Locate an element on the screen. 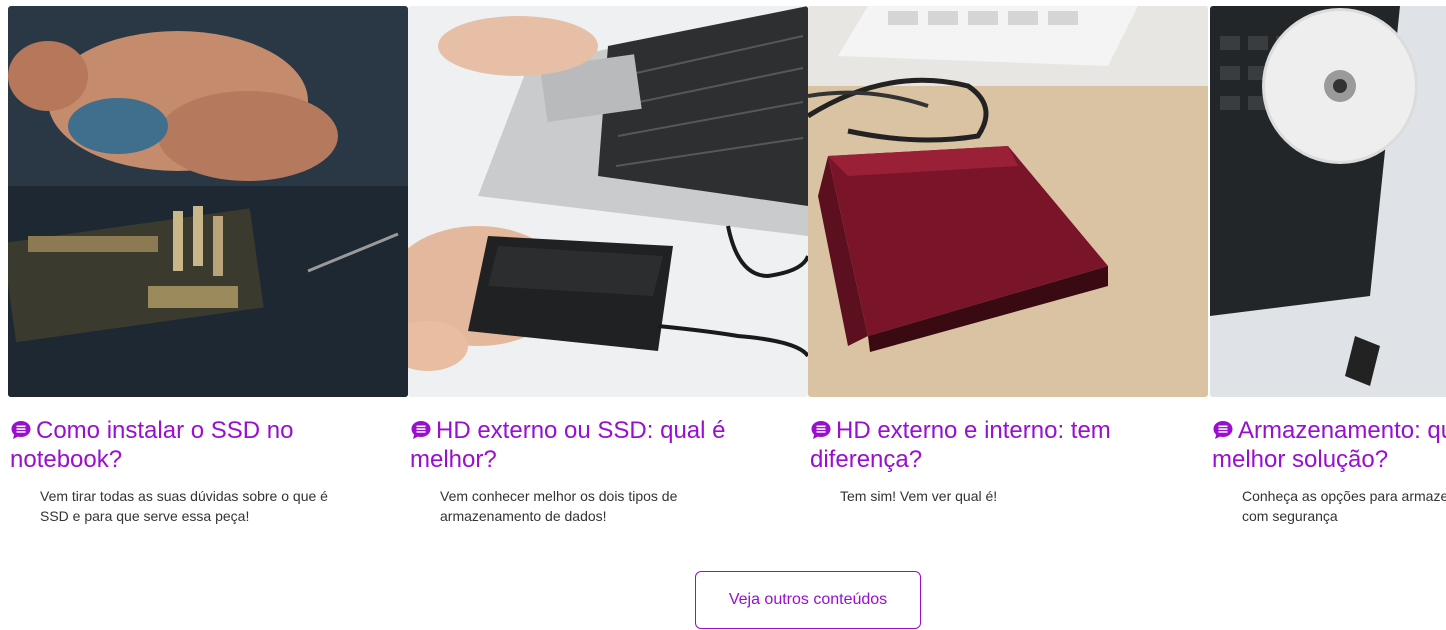 The width and height of the screenshot is (1446, 630). article-title: HD externo ou SSD: qual é melhor? is located at coordinates (575, 445).